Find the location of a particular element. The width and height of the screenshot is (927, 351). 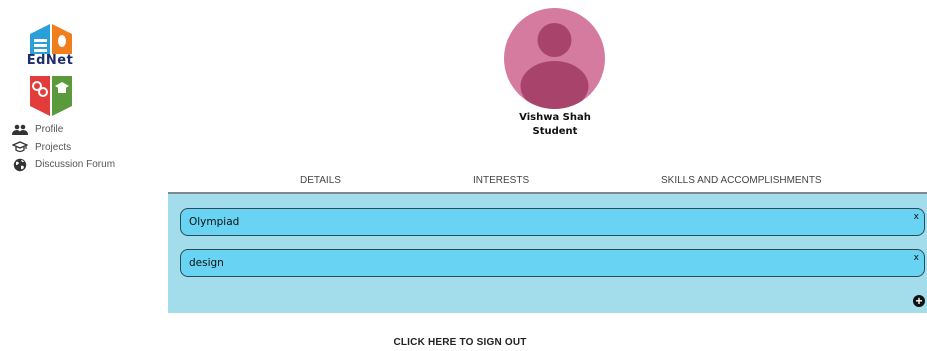

skill-chip-label: Olympiad is located at coordinates (214, 222).